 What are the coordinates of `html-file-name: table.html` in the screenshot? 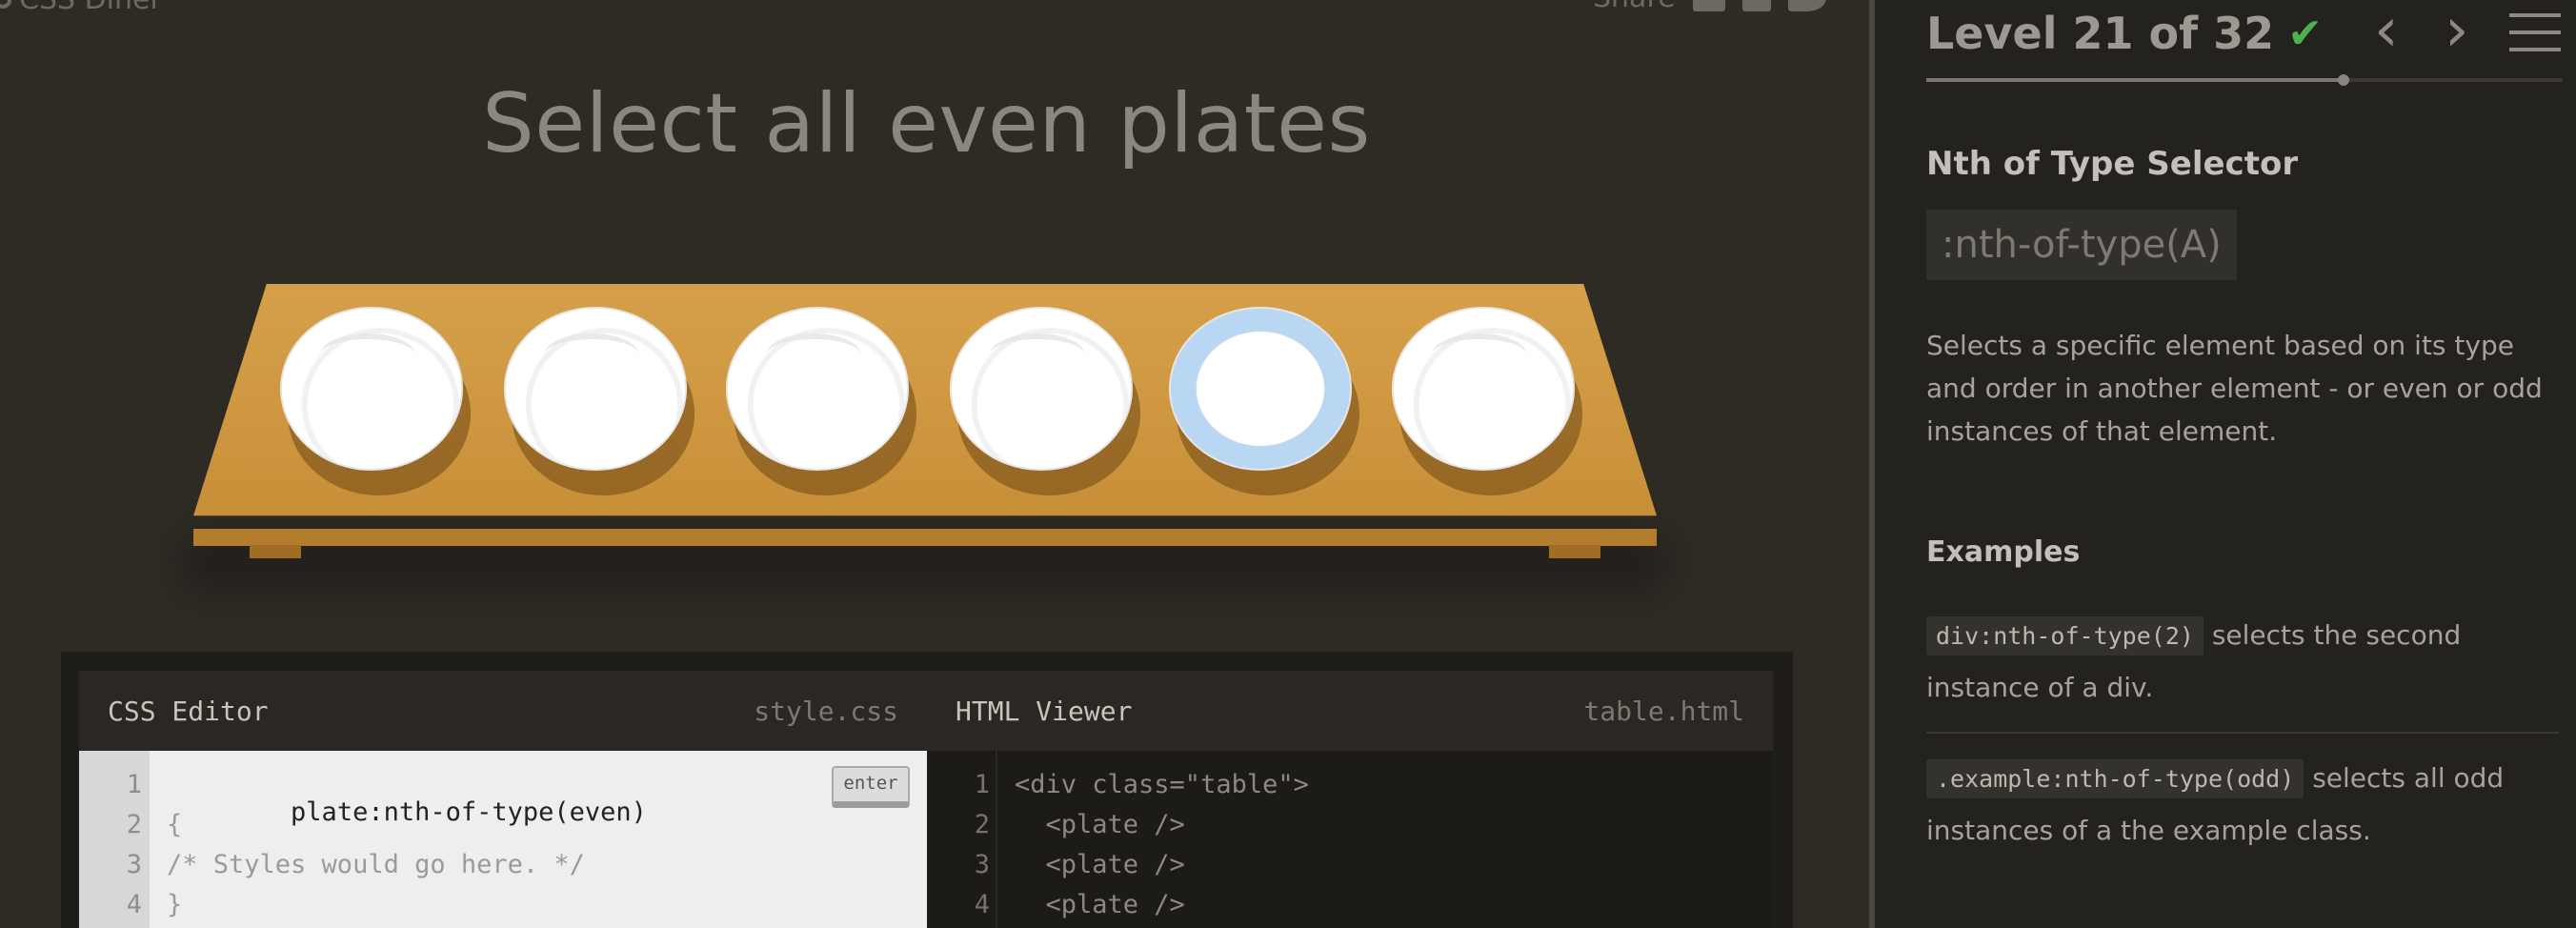 It's located at (1664, 711).